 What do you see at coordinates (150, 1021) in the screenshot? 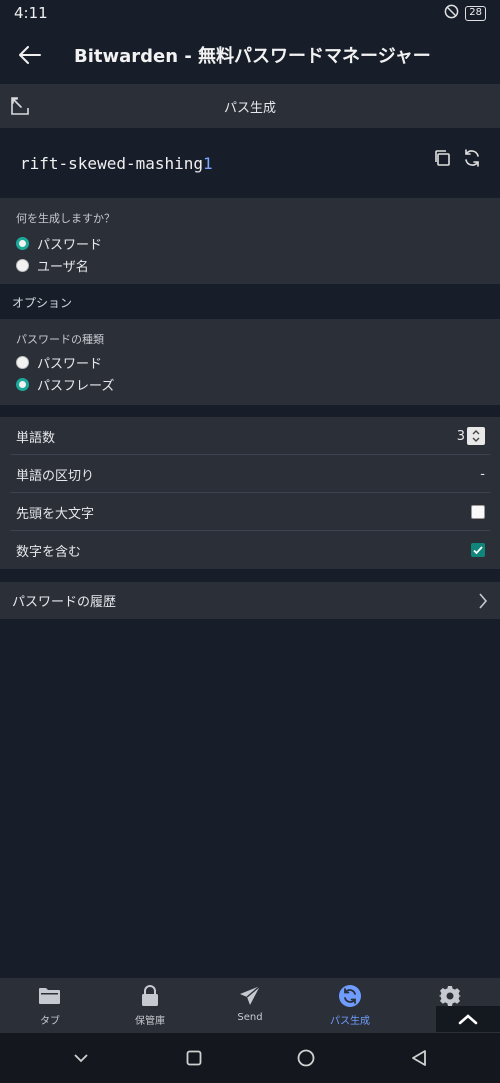
I see `tab-label: 保管庫` at bounding box center [150, 1021].